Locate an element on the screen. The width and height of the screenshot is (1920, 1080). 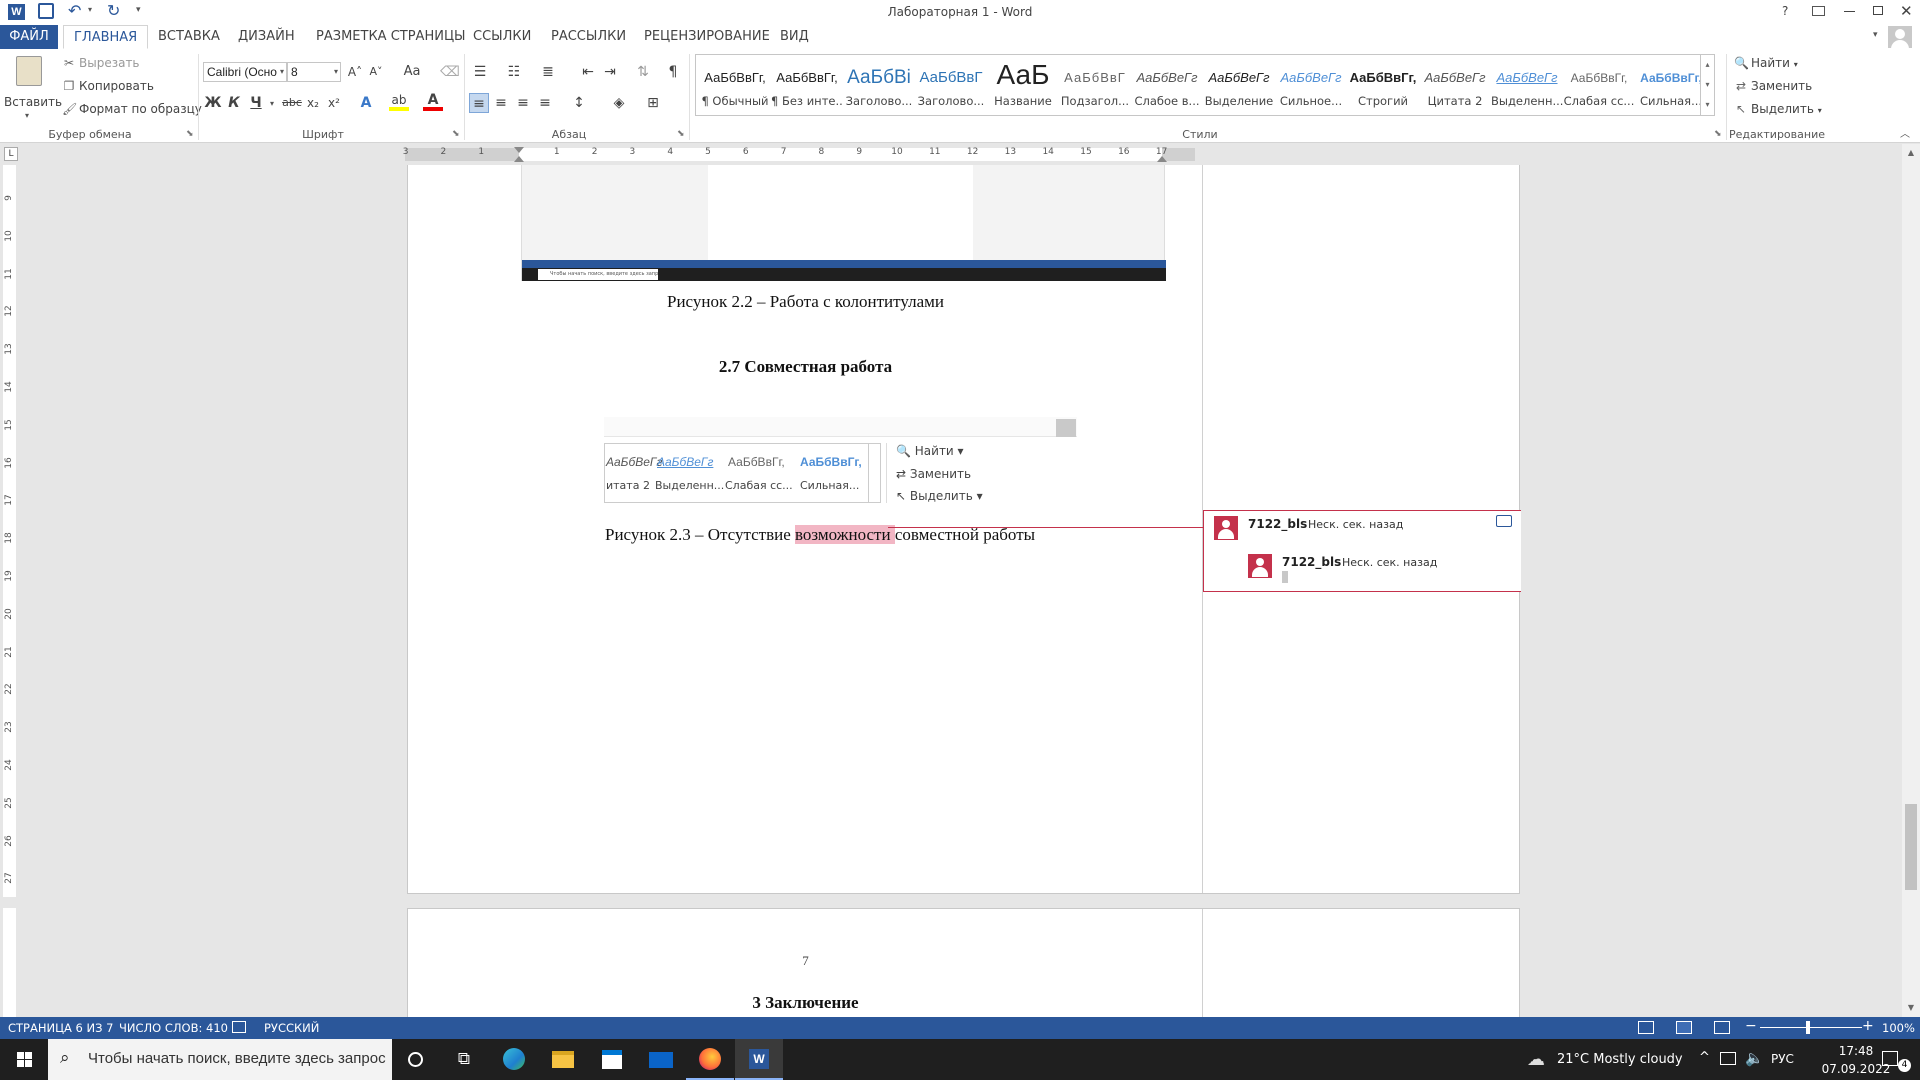
align-center-icon: ≡ is located at coordinates (501, 103).